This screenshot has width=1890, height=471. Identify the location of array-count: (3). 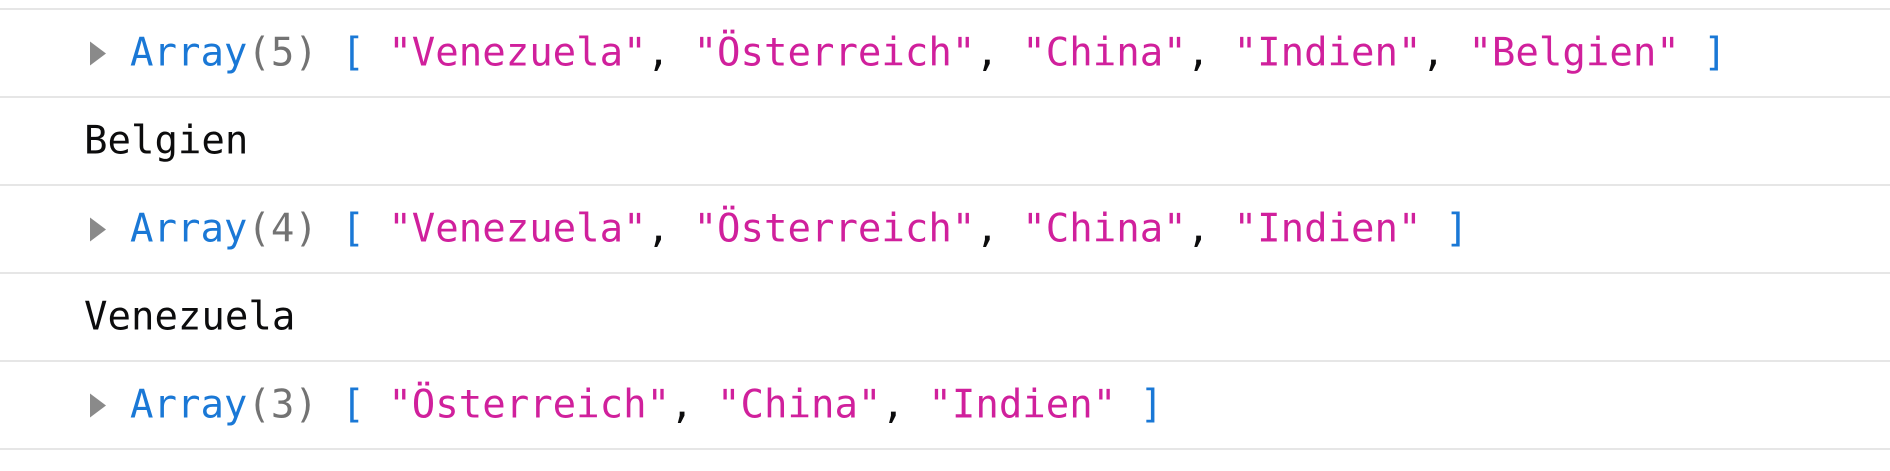
(282, 405).